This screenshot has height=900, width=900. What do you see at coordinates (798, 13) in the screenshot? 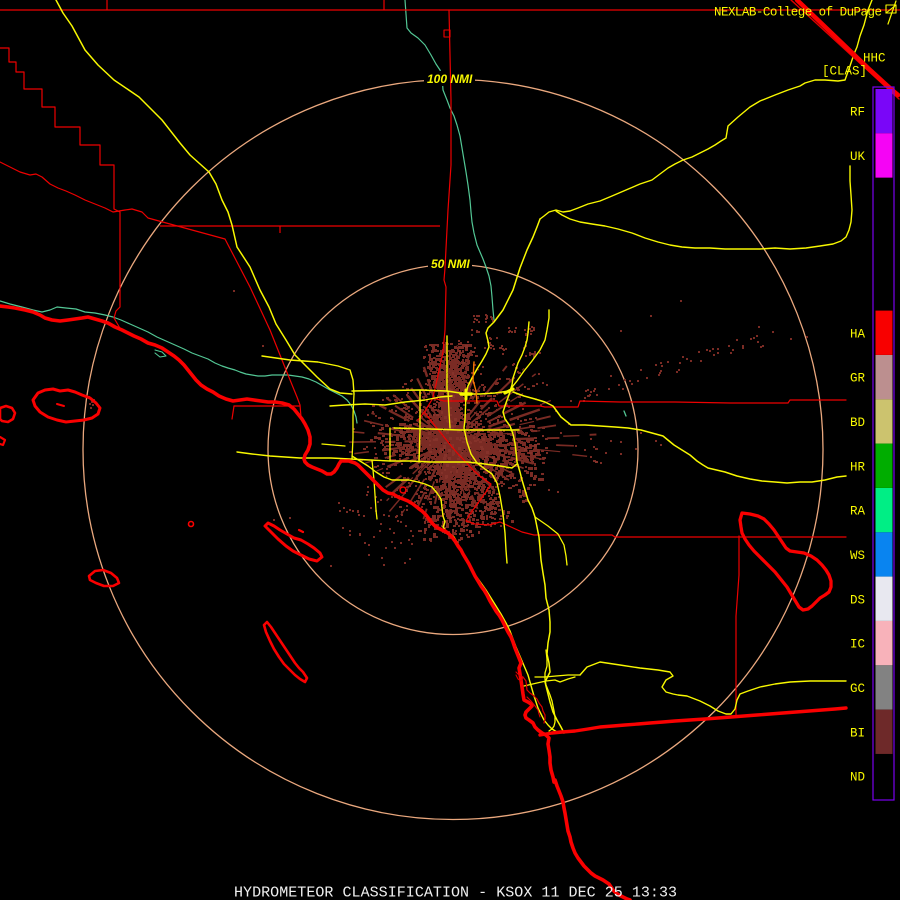
I see `svg-text: NEXLAB-College of DuPage` at bounding box center [798, 13].